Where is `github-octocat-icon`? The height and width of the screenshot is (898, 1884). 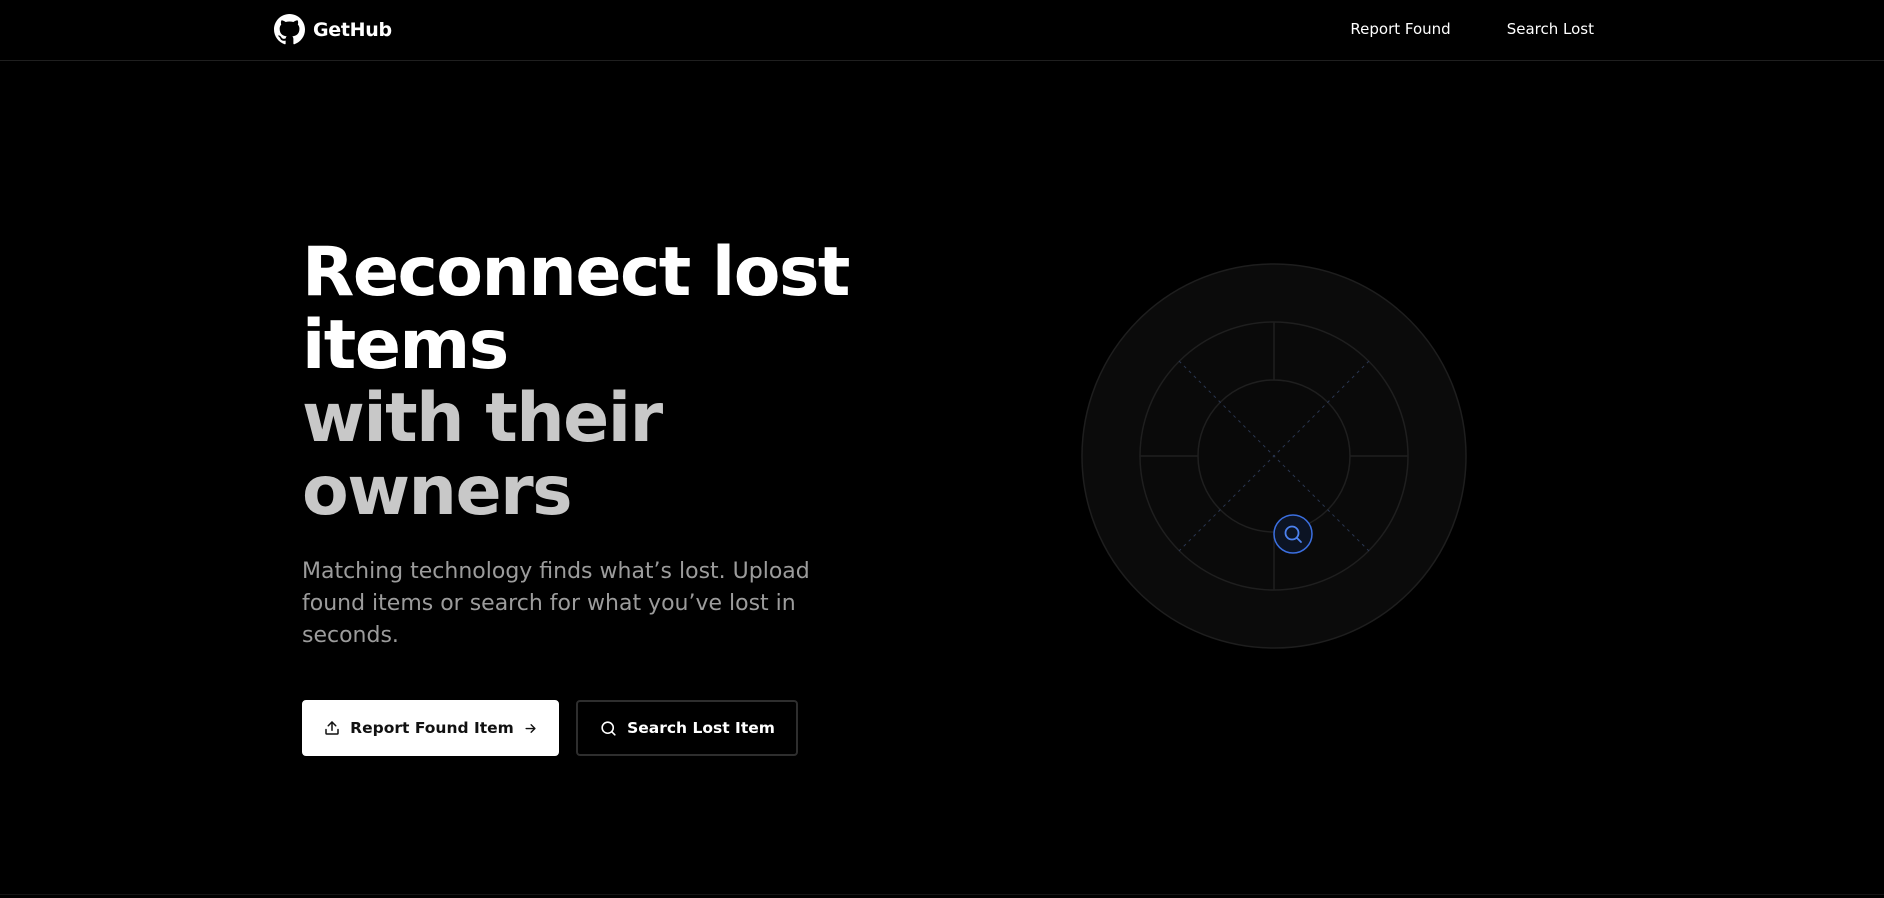
github-octocat-icon is located at coordinates (289, 29).